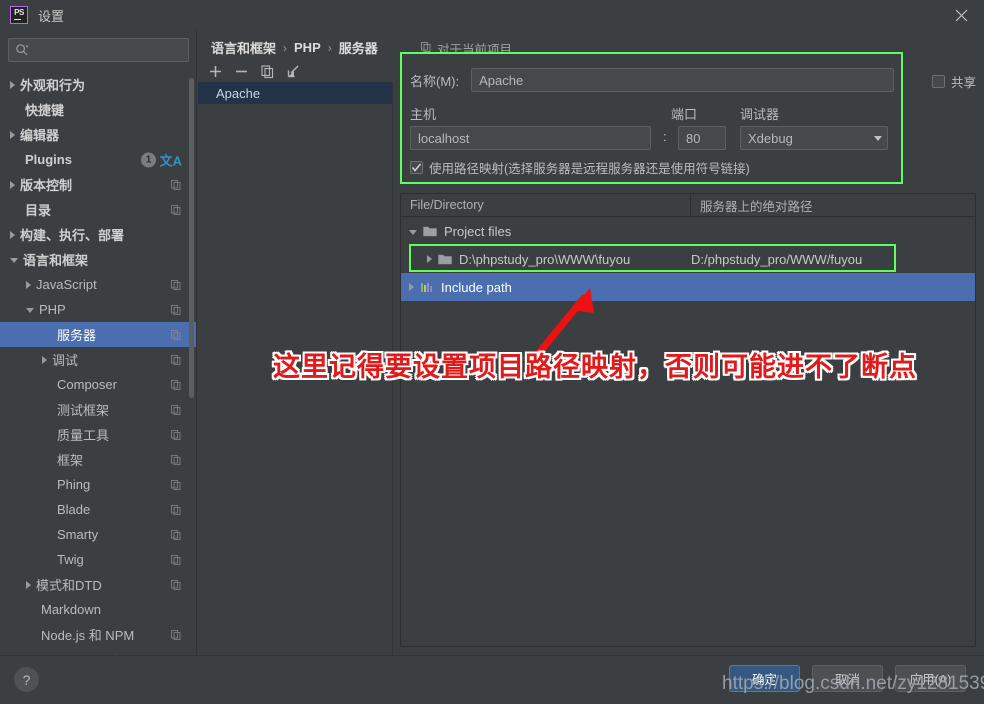 Image resolution: width=984 pixels, height=704 pixels. What do you see at coordinates (171, 159) in the screenshot?
I see `translate-icon: 文A` at bounding box center [171, 159].